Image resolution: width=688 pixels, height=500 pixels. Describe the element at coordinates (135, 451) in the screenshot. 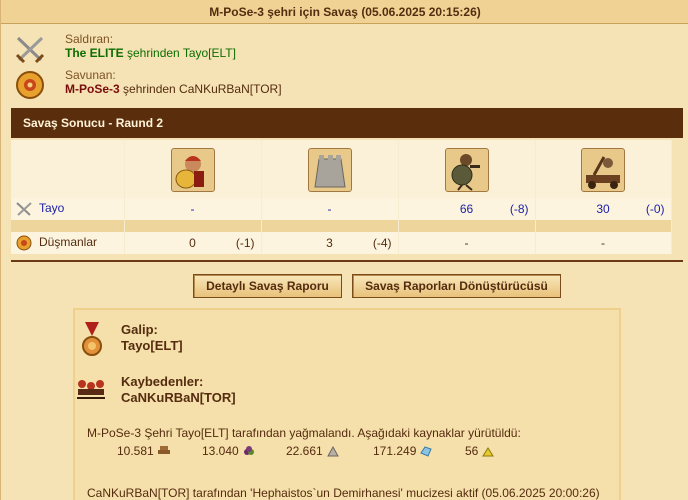

I see `resource-wood-amount: 10.581` at that location.